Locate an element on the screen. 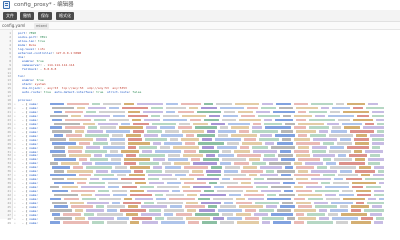 Image resolution: width=400 pixels, height=240 pixels. save-button: 保存 is located at coordinates (45, 16).